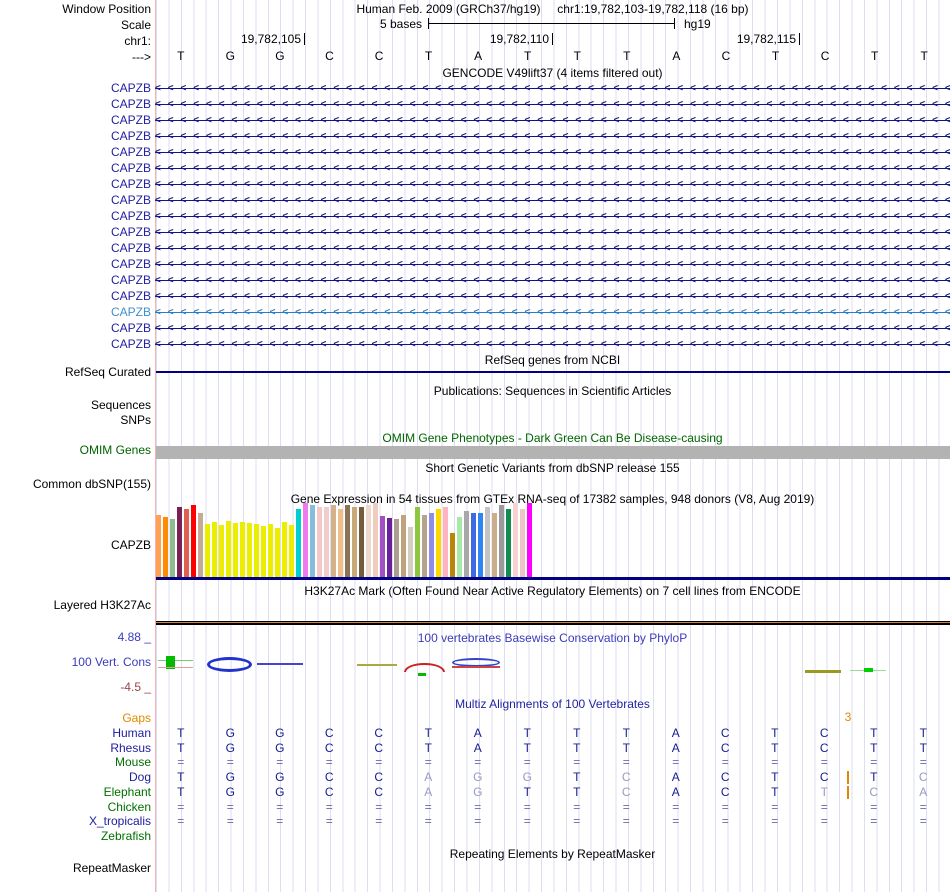  I want to click on snps-label: SNPs, so click(75, 420).